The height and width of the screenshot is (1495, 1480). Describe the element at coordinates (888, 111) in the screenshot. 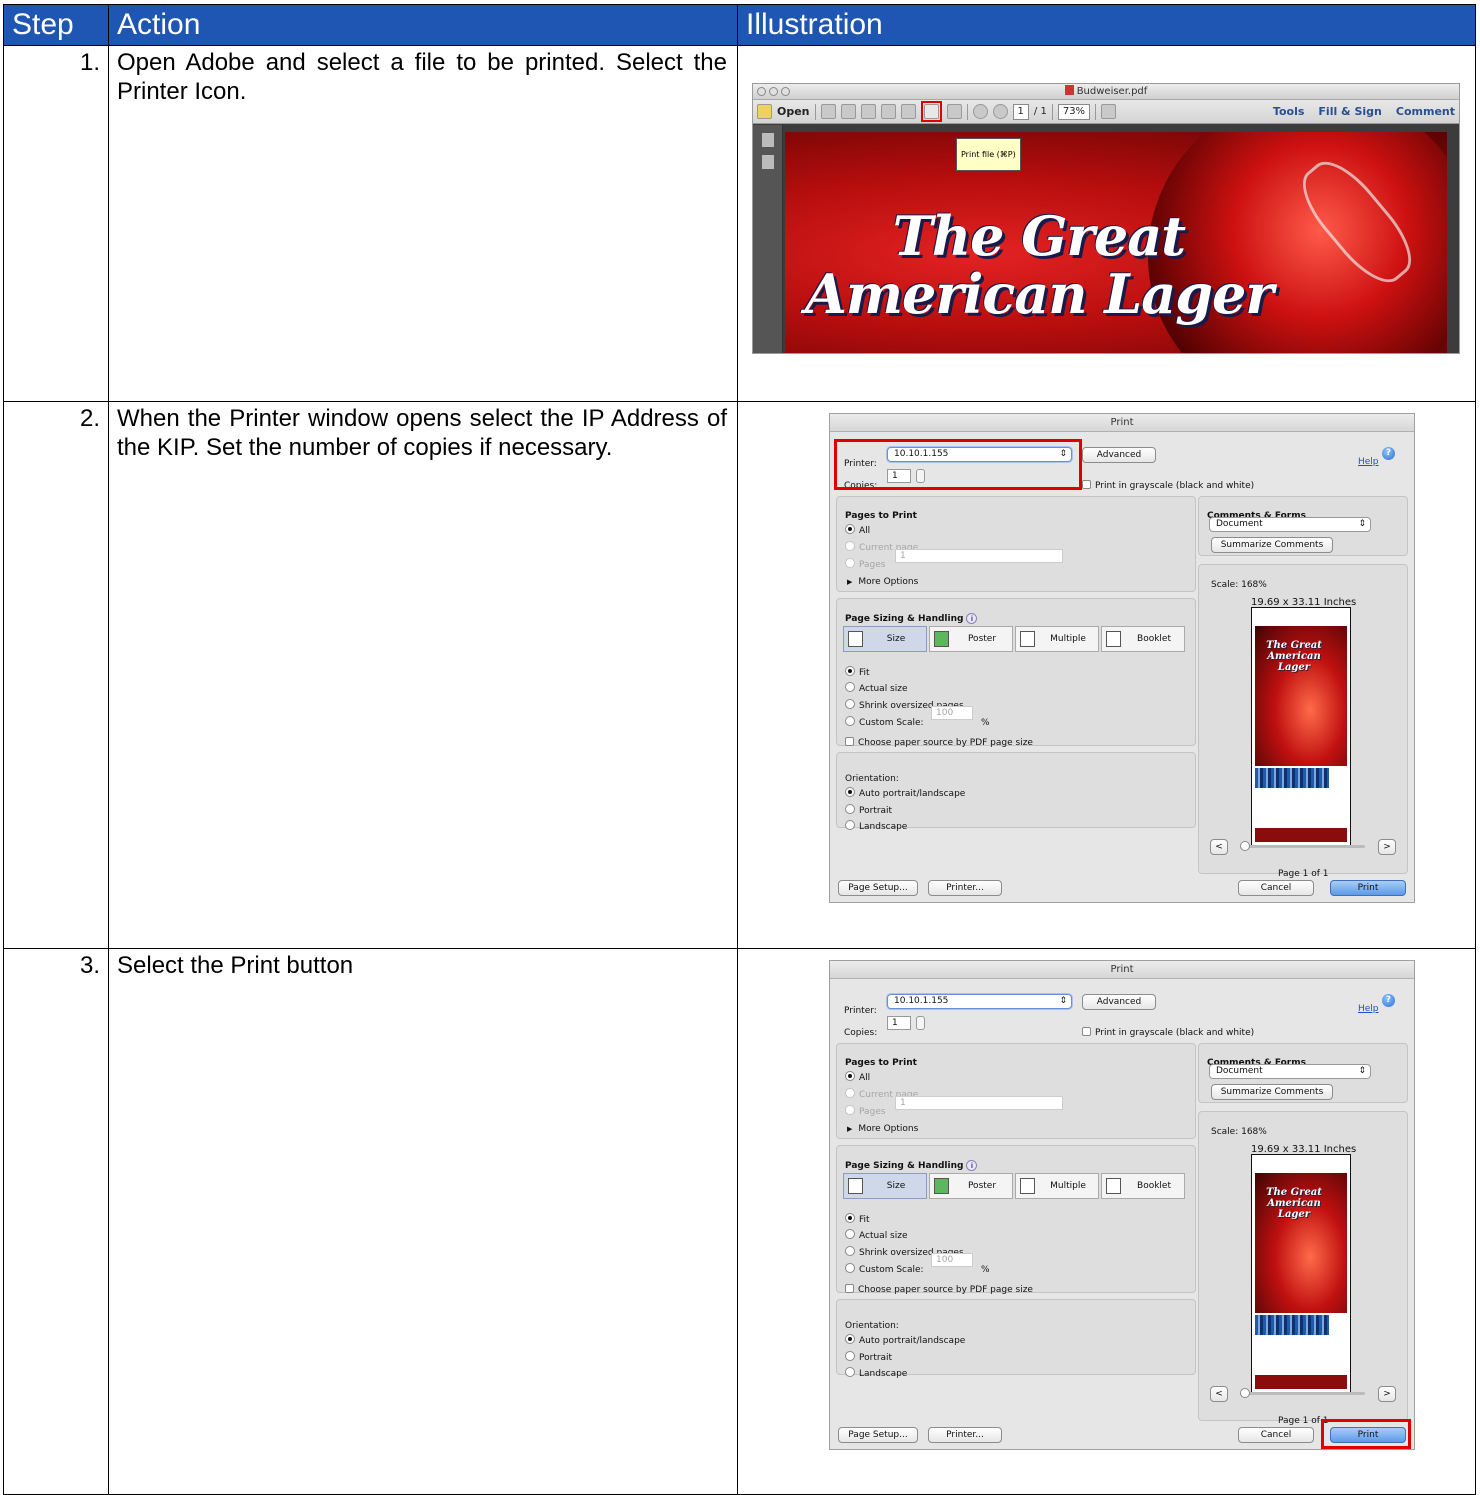

I see `upload-icon` at that location.